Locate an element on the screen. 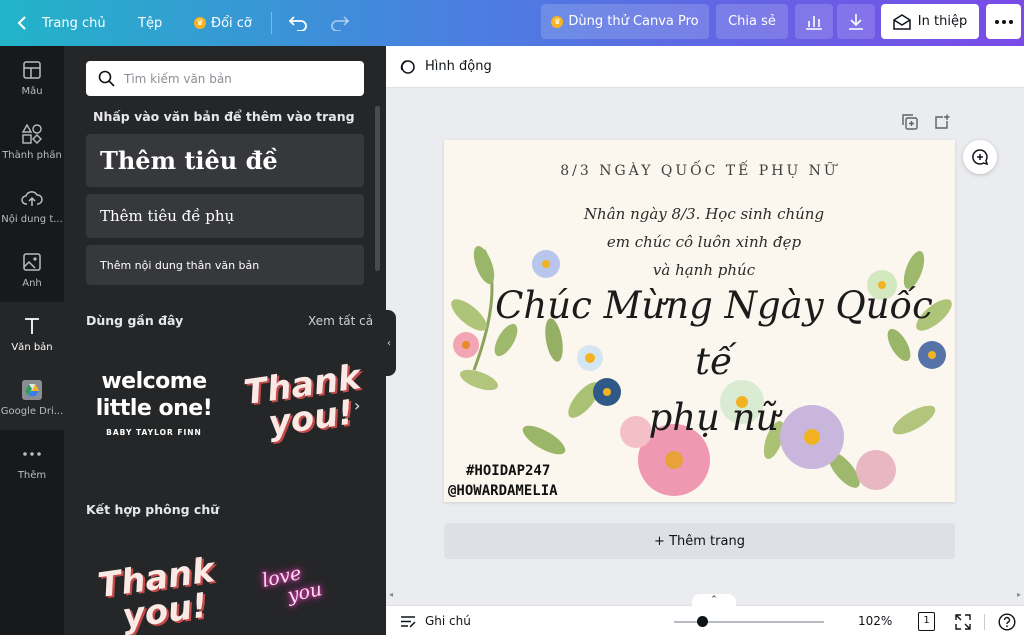  zoom-slider-handle is located at coordinates (702, 621).